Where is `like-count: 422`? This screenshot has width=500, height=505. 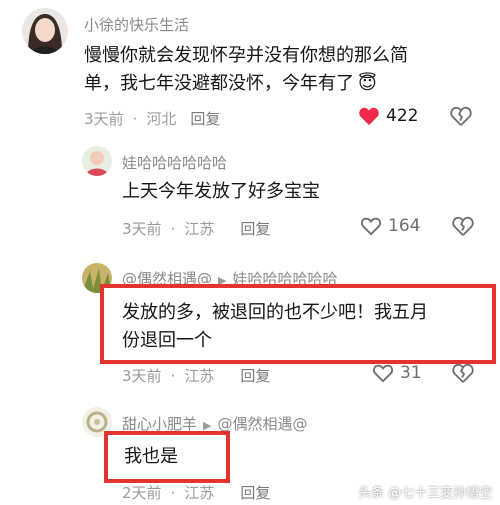
like-count: 422 is located at coordinates (402, 116).